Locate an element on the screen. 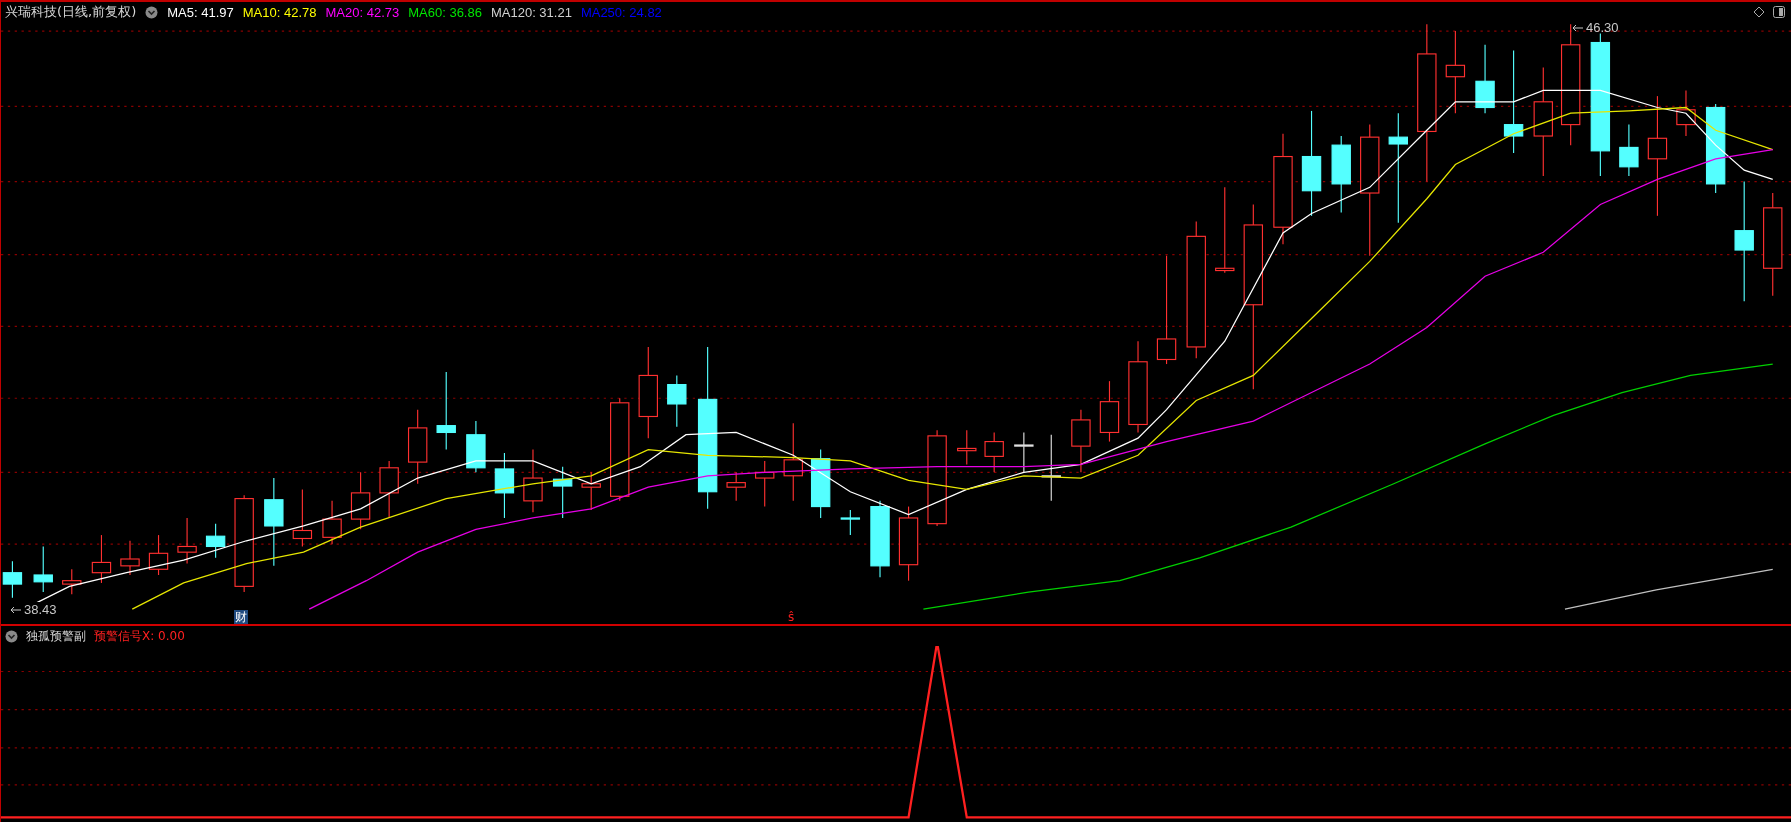  moving-average-label: MA5: 41.97 is located at coordinates (200, 12).